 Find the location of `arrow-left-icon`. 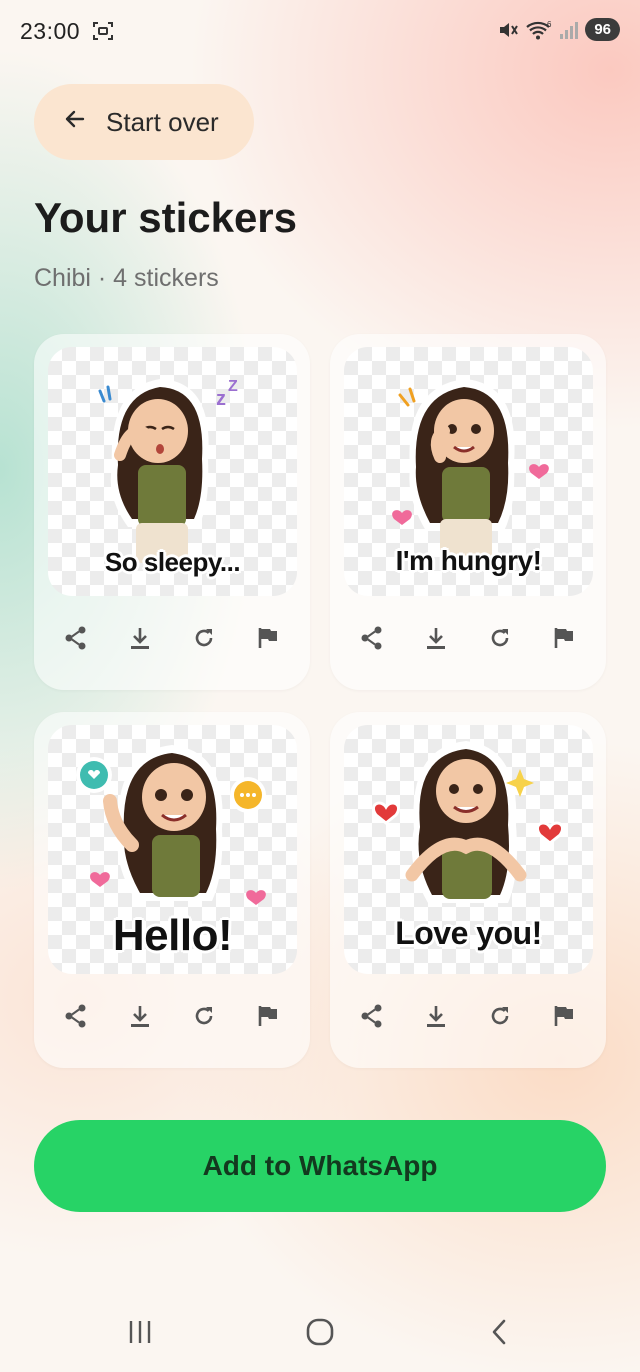

arrow-left-icon is located at coordinates (75, 122).